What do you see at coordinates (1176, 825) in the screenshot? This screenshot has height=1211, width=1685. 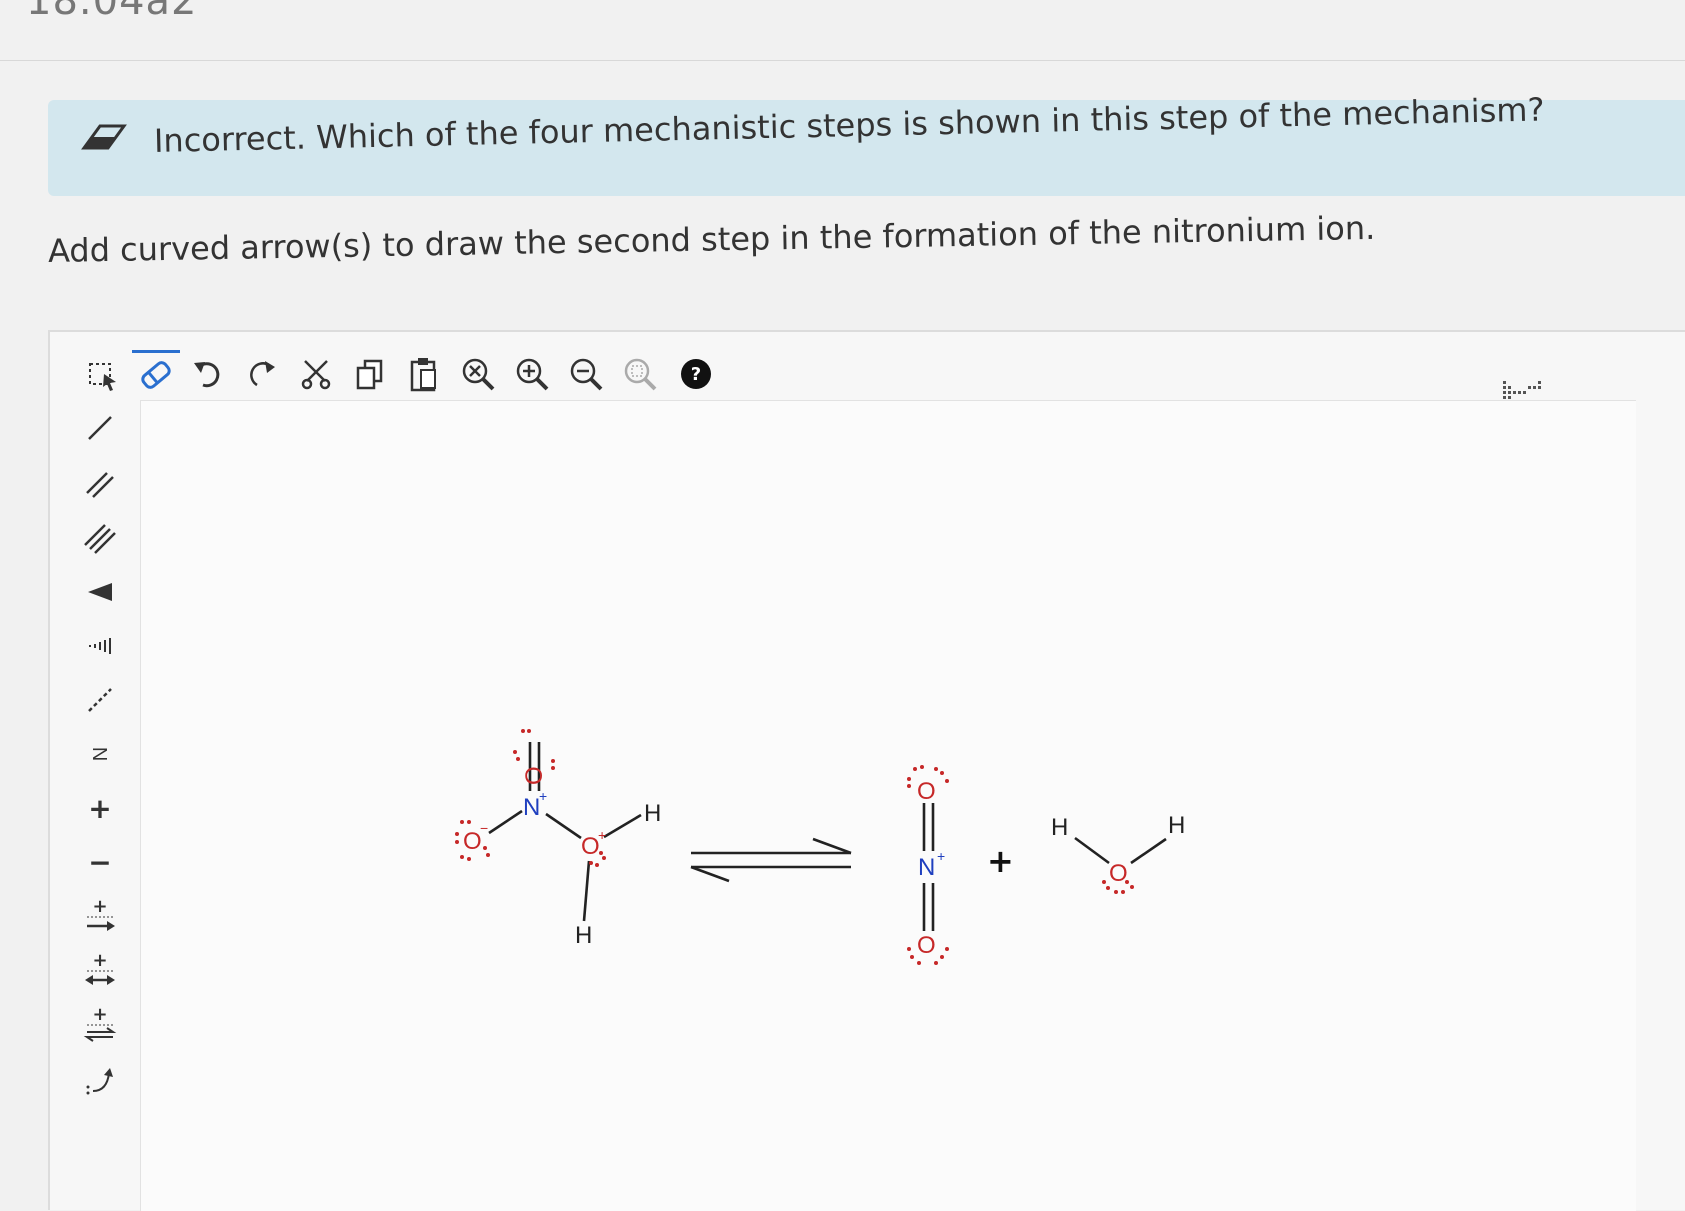 I see `water-h-right: H` at bounding box center [1176, 825].